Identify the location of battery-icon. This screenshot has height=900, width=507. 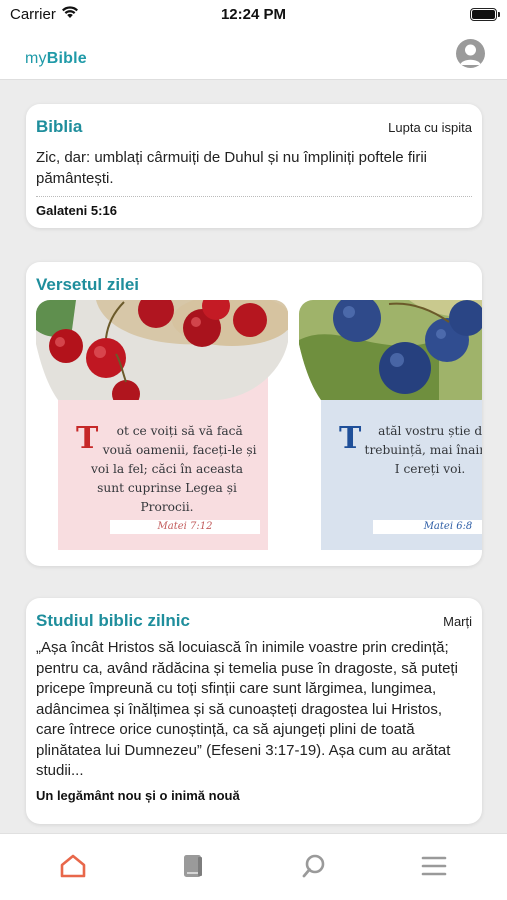
(485, 14).